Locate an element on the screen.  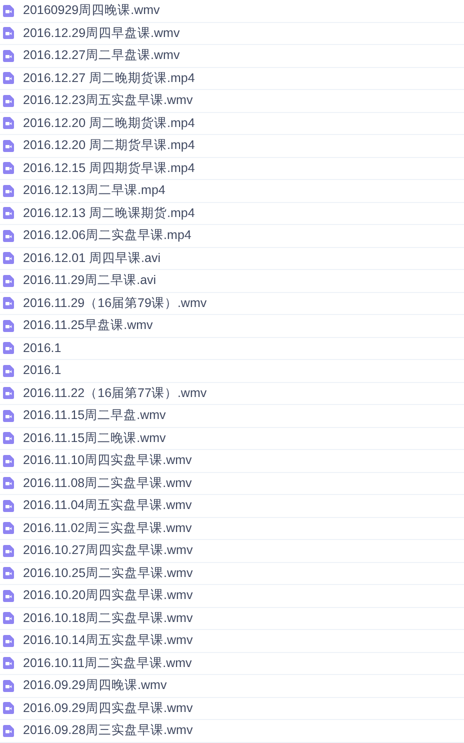
file-name: 2016.11.22（16届第77课）.wmv is located at coordinates (115, 393).